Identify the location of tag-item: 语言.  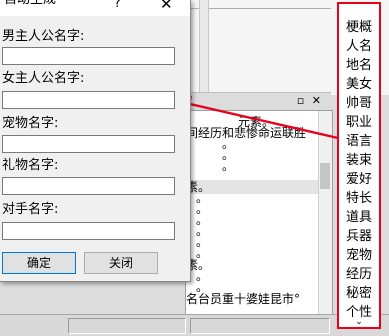
(359, 141).